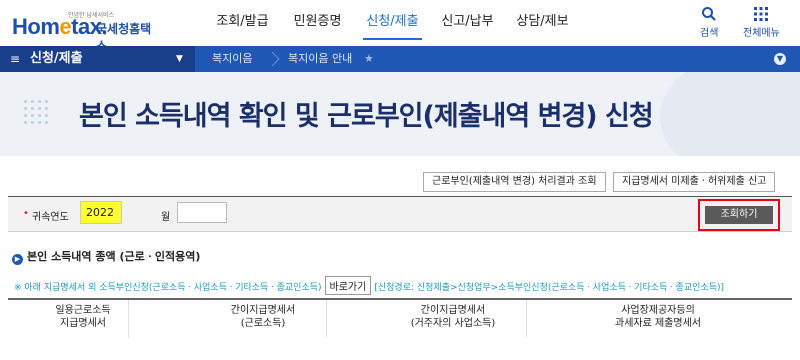  What do you see at coordinates (694, 182) in the screenshot?
I see `non-submission-report-button: 지급명세서 미제출ㆍ허위제출 신고` at bounding box center [694, 182].